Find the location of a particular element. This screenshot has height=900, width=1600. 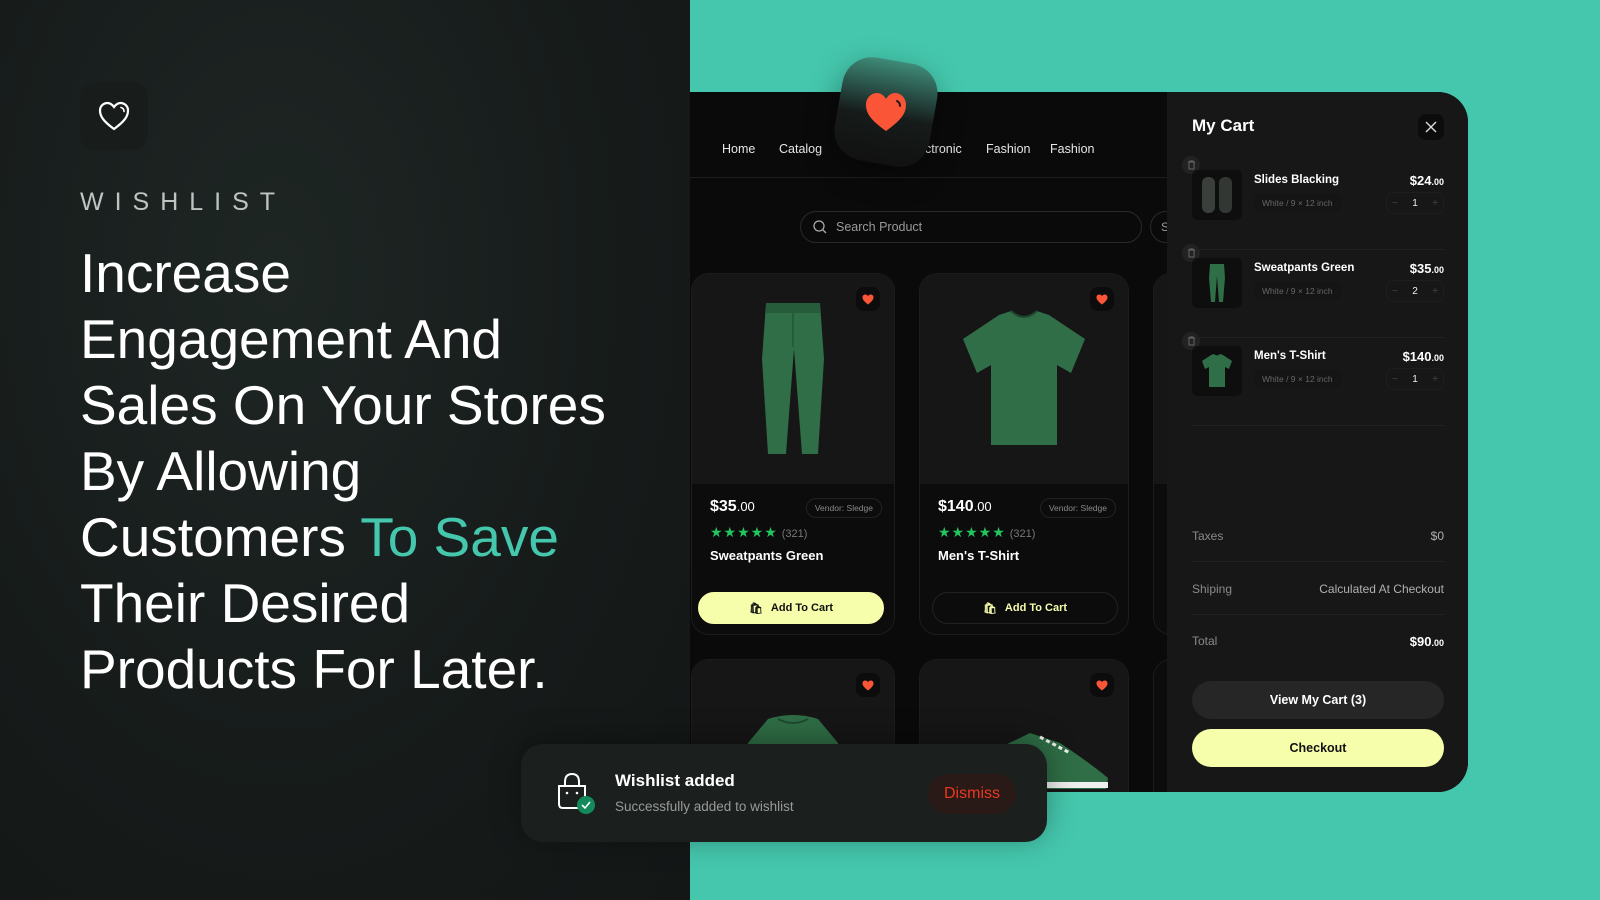

headline-line: Sales On Your Stores is located at coordinates (343, 405).